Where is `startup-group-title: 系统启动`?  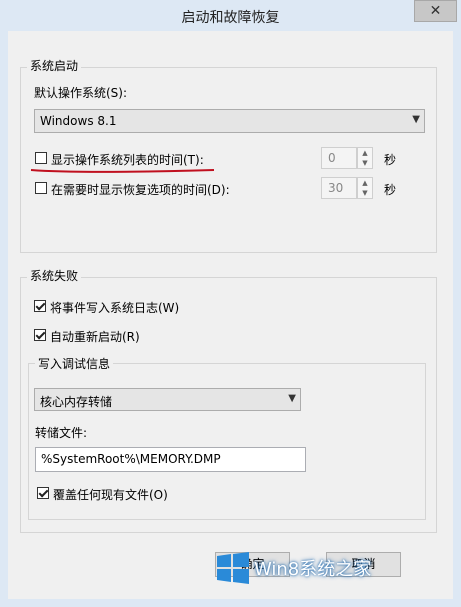
startup-group-title: 系统启动 is located at coordinates (54, 65).